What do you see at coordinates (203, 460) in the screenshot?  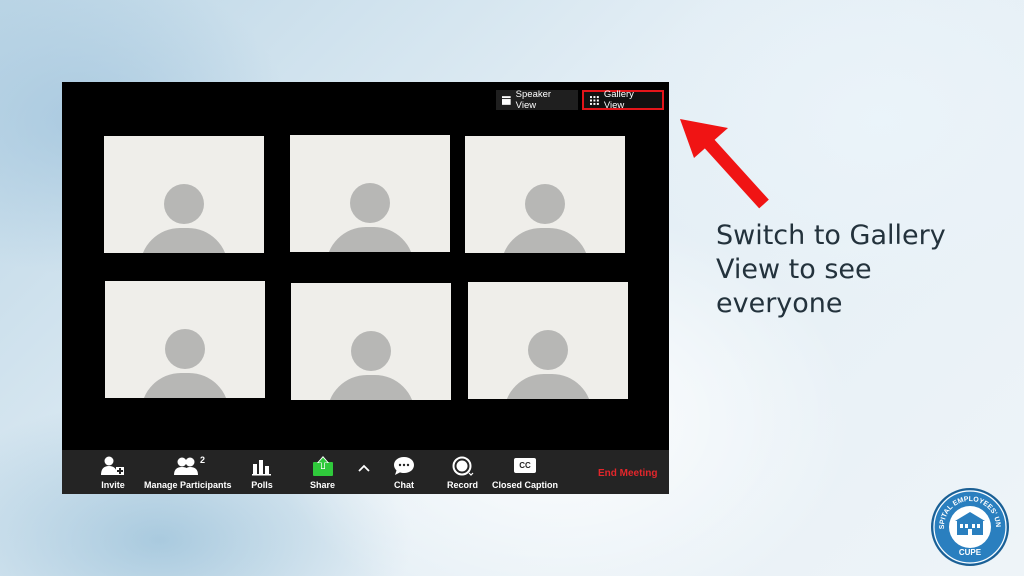 I see `participant-count-badge: 2` at bounding box center [203, 460].